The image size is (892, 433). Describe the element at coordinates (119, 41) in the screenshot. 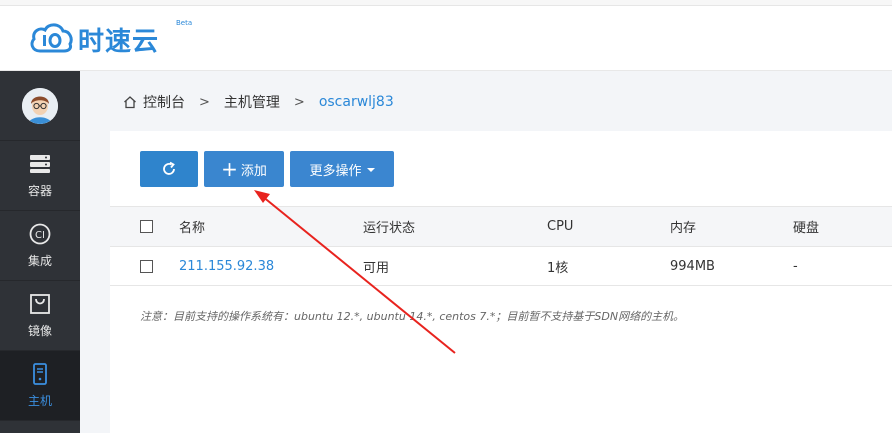

I see `logo-text: 时速云` at that location.